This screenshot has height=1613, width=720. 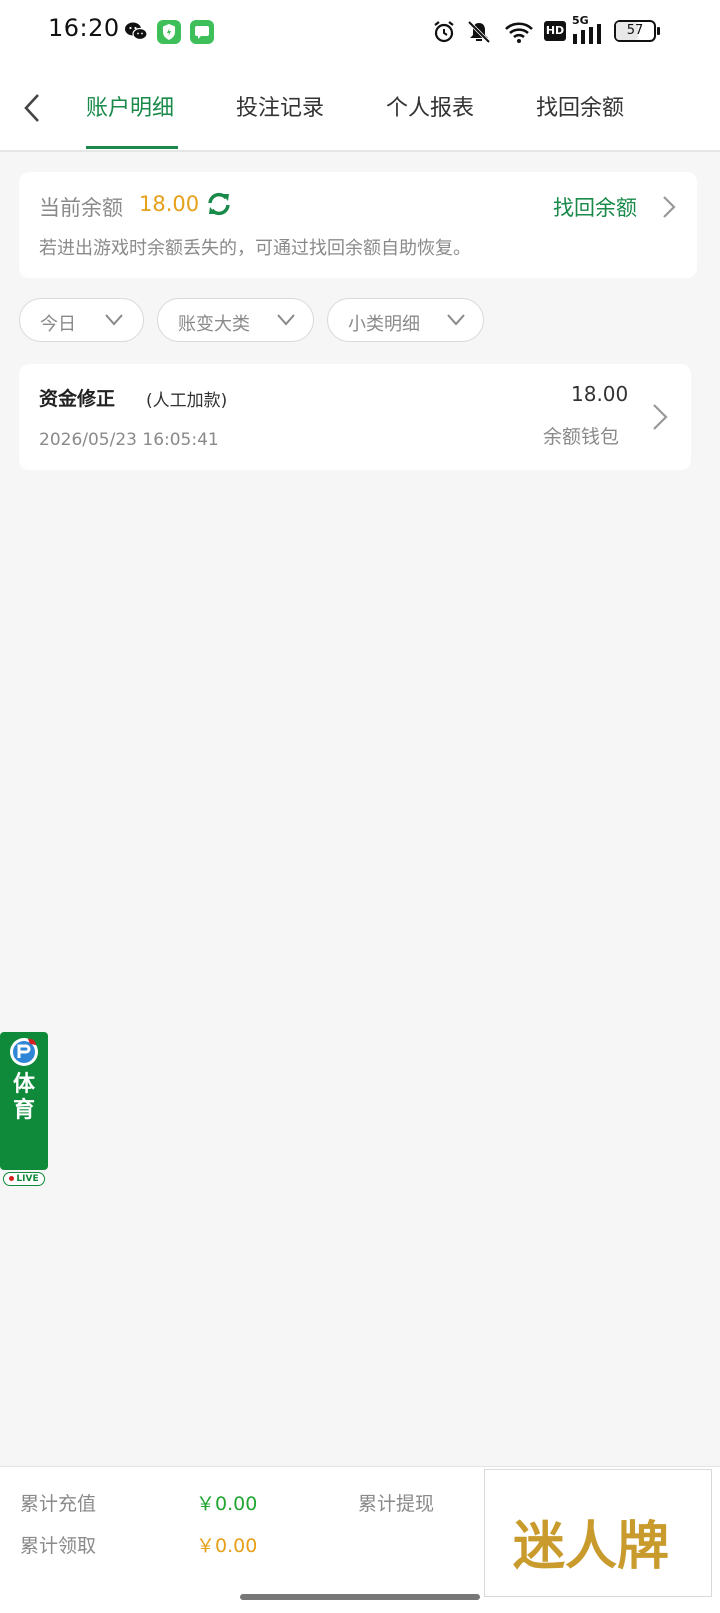 What do you see at coordinates (479, 32) in the screenshot?
I see `mute-icon` at bounding box center [479, 32].